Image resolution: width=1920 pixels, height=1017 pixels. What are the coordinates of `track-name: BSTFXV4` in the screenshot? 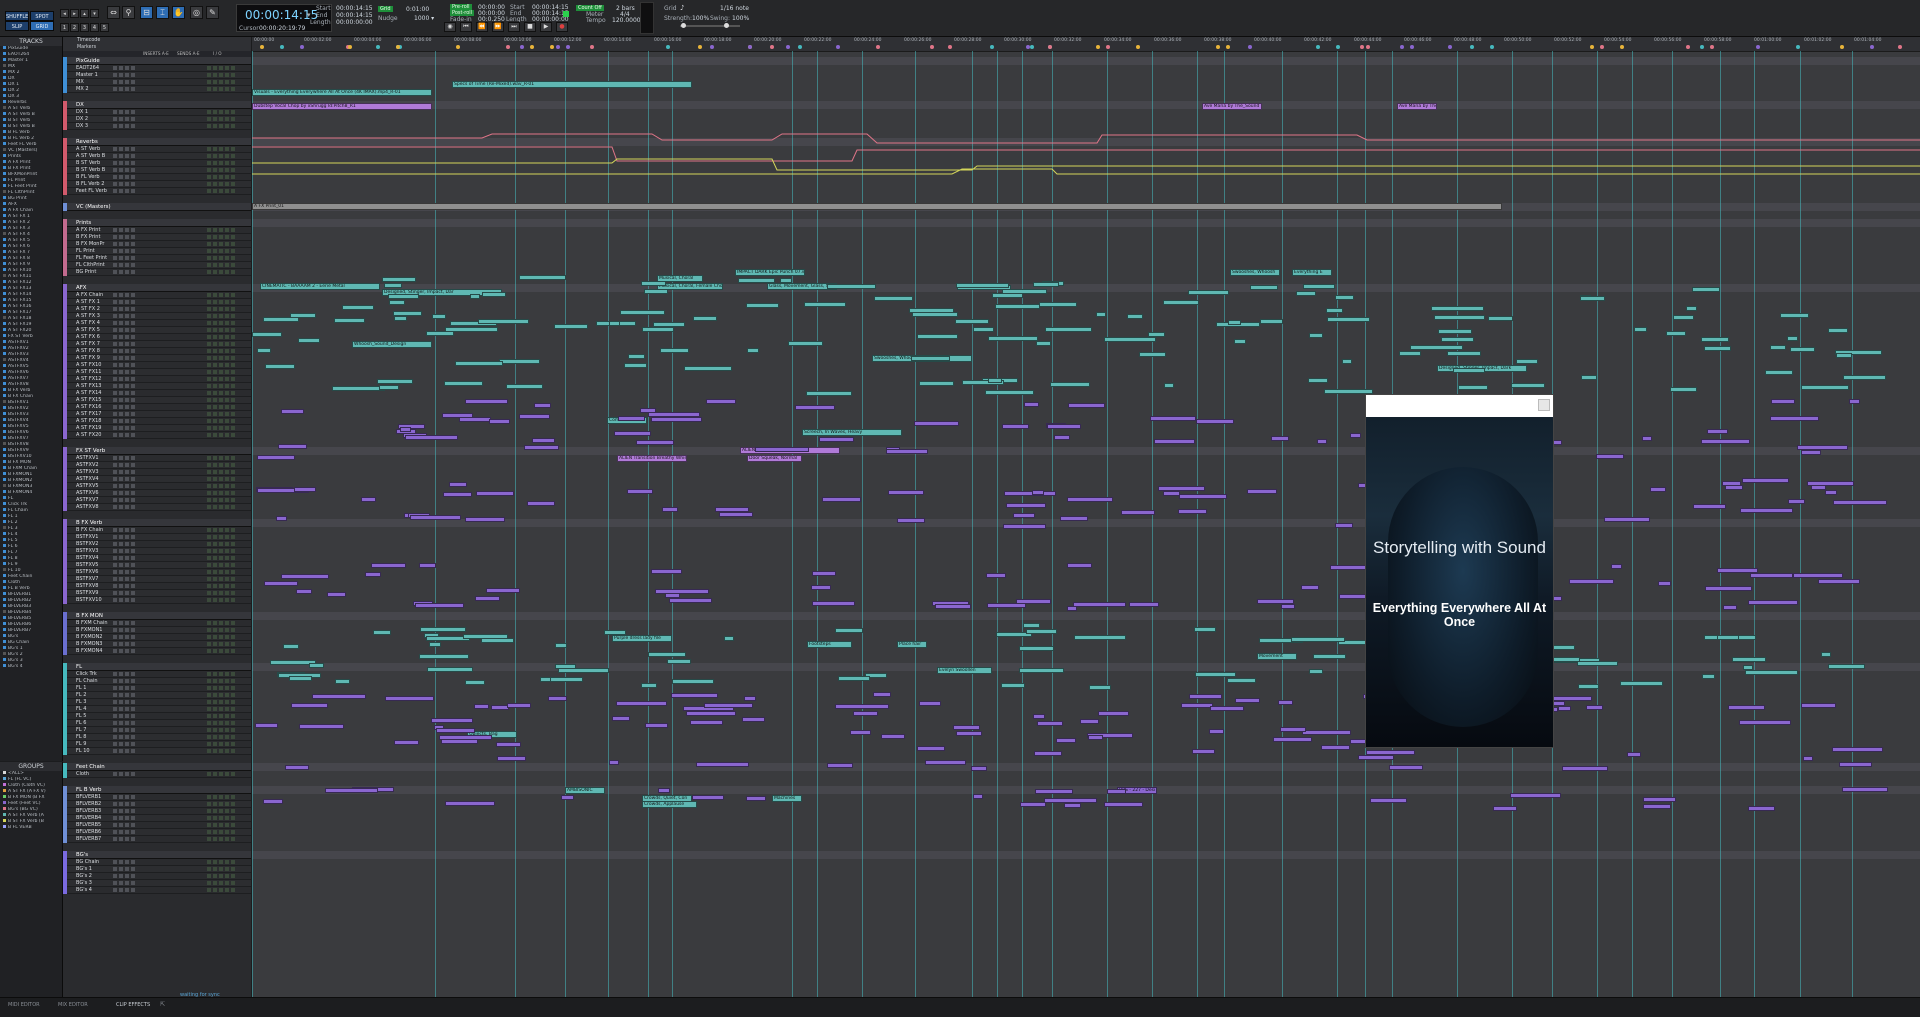 It's located at (87, 558).